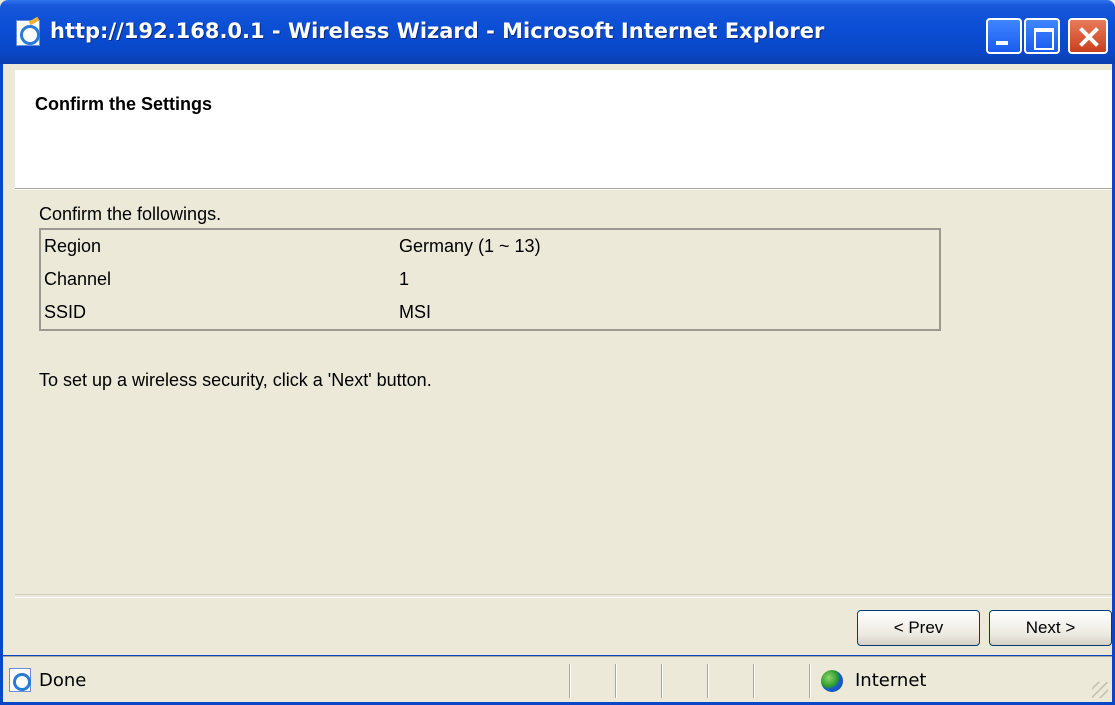  What do you see at coordinates (563, 596) in the screenshot?
I see `button-divider` at bounding box center [563, 596].